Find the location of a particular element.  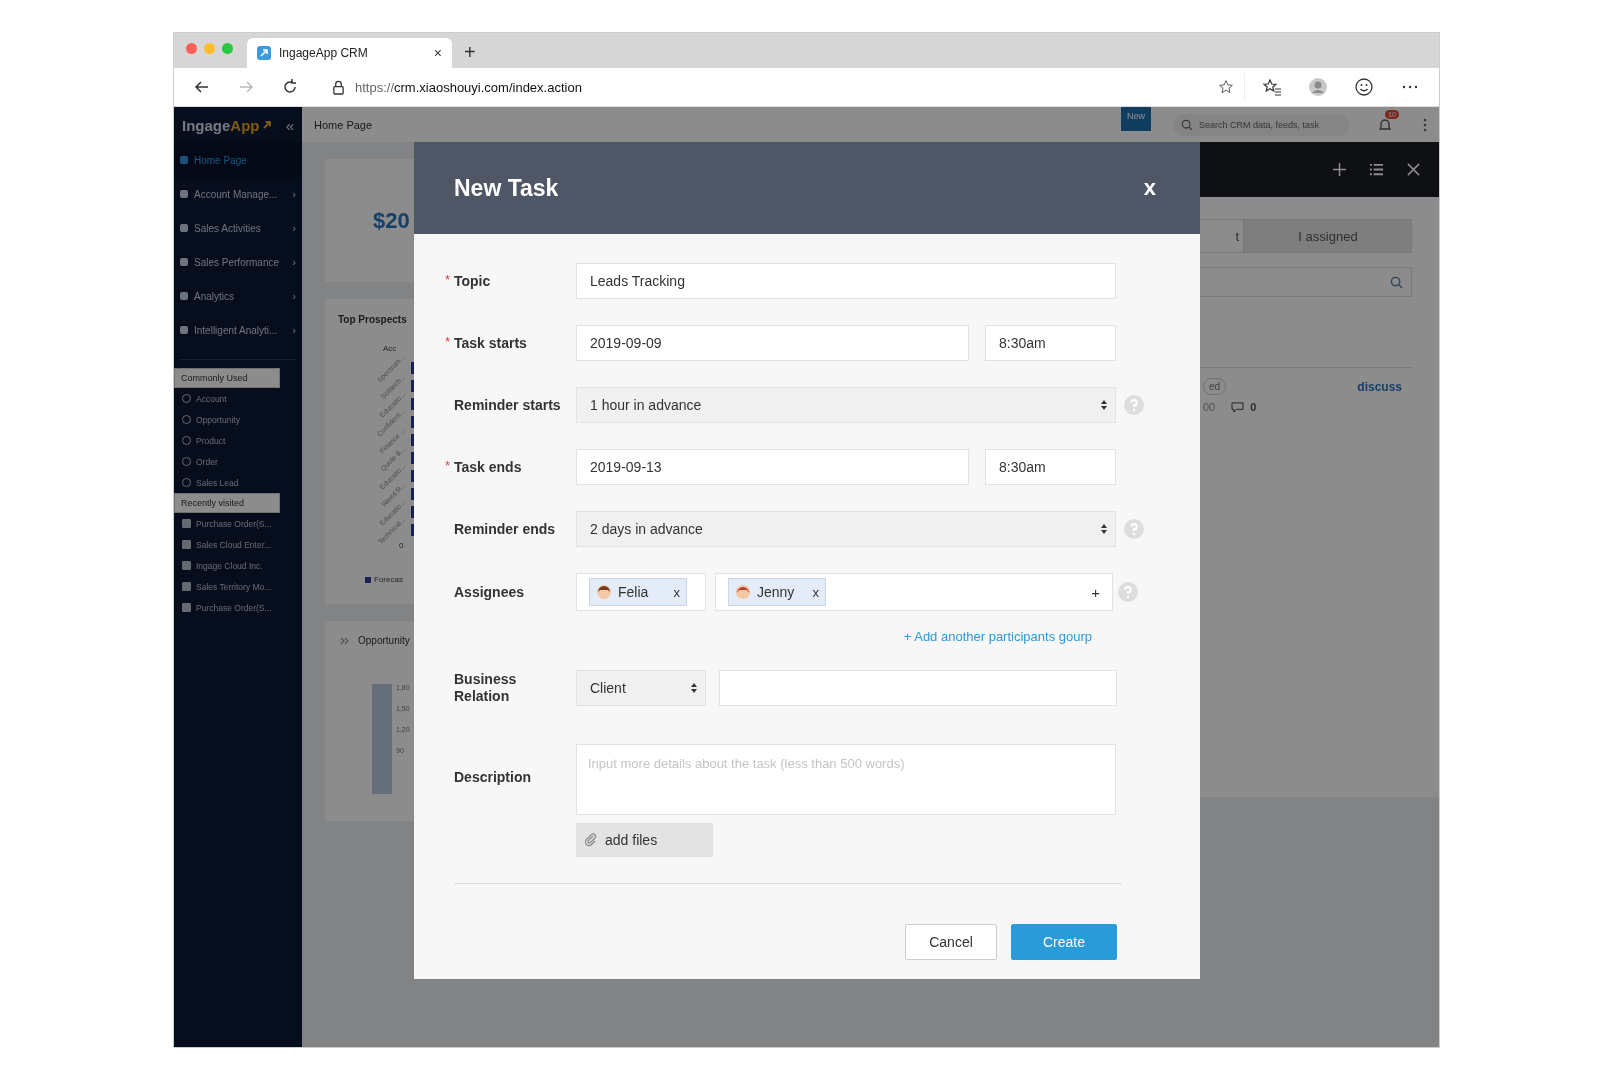

field-label: Reminder starts is located at coordinates (507, 405).